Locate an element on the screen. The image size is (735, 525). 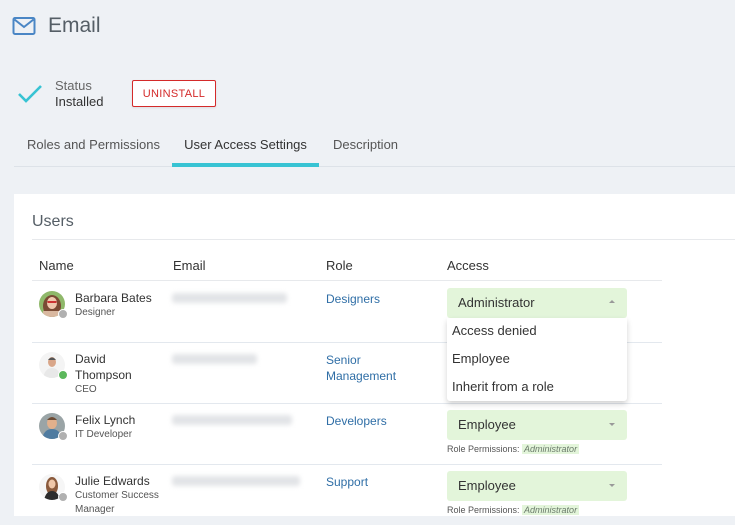
users-title: Users is located at coordinates (53, 221).